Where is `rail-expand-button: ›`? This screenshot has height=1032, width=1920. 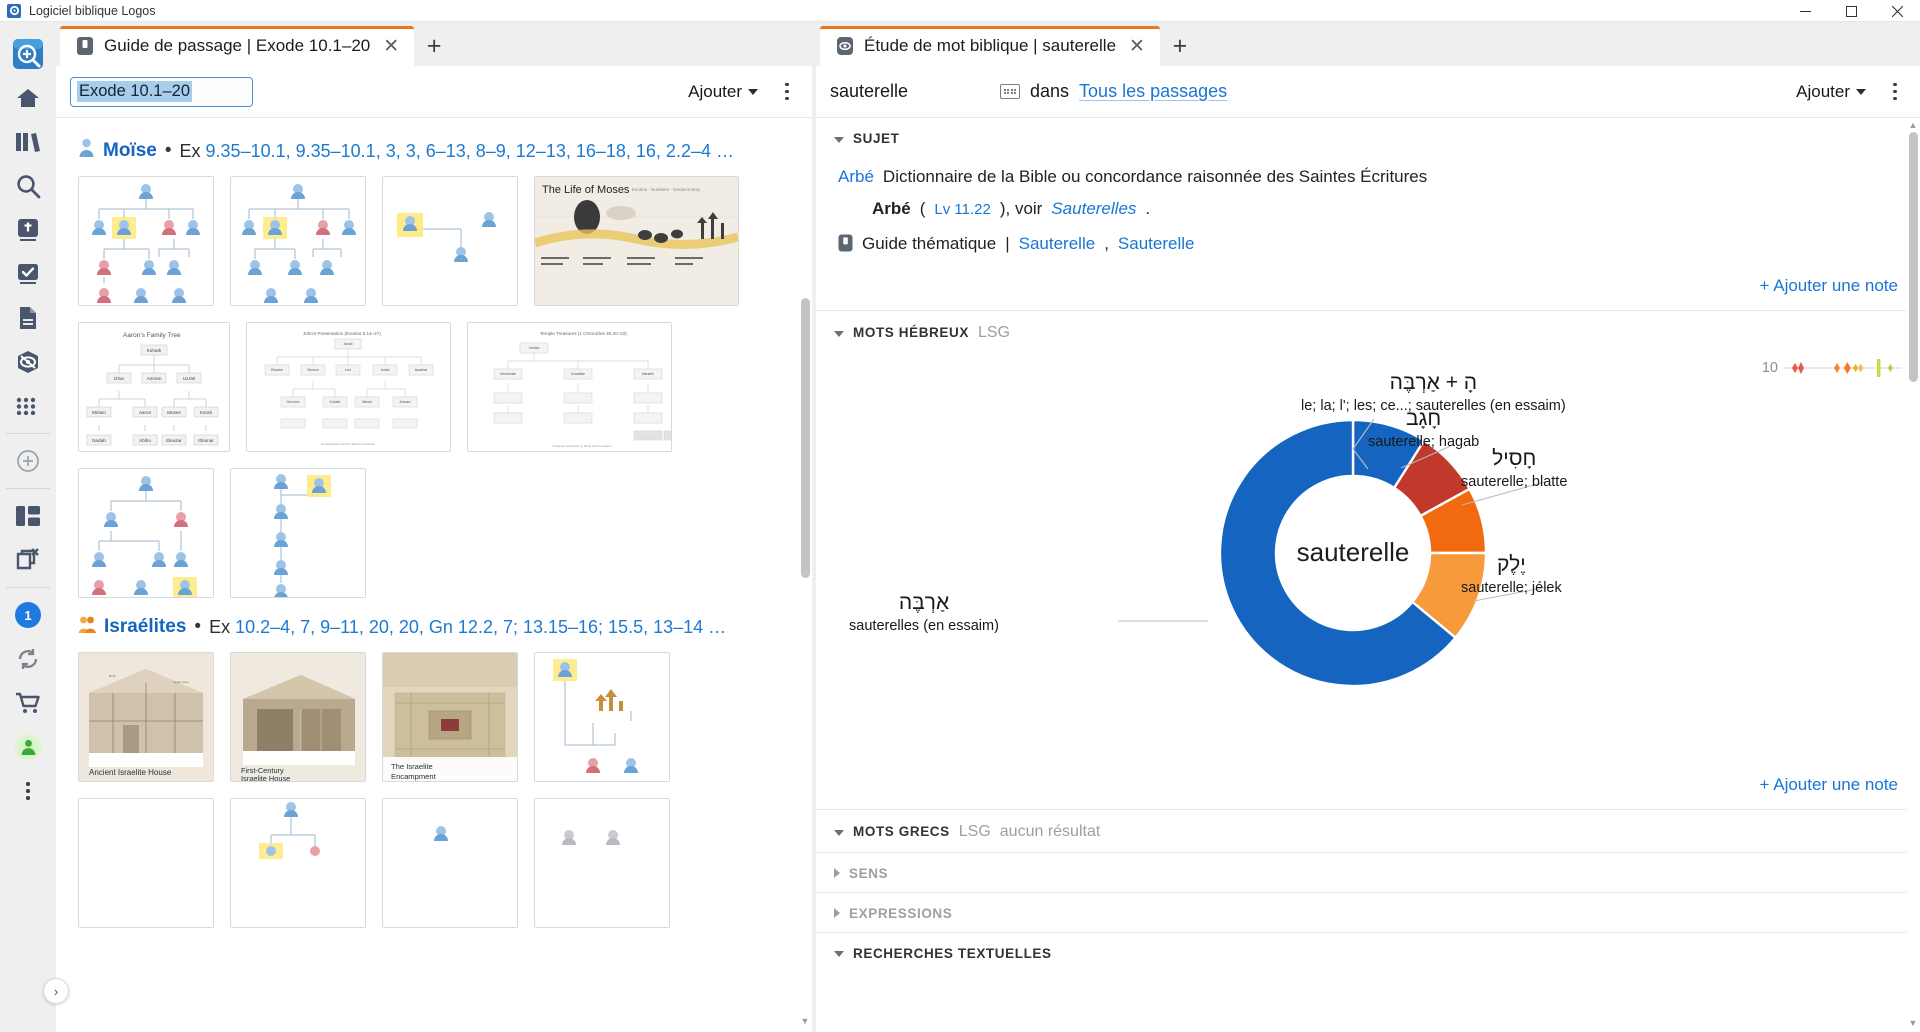
rail-expand-button: › is located at coordinates (56, 991).